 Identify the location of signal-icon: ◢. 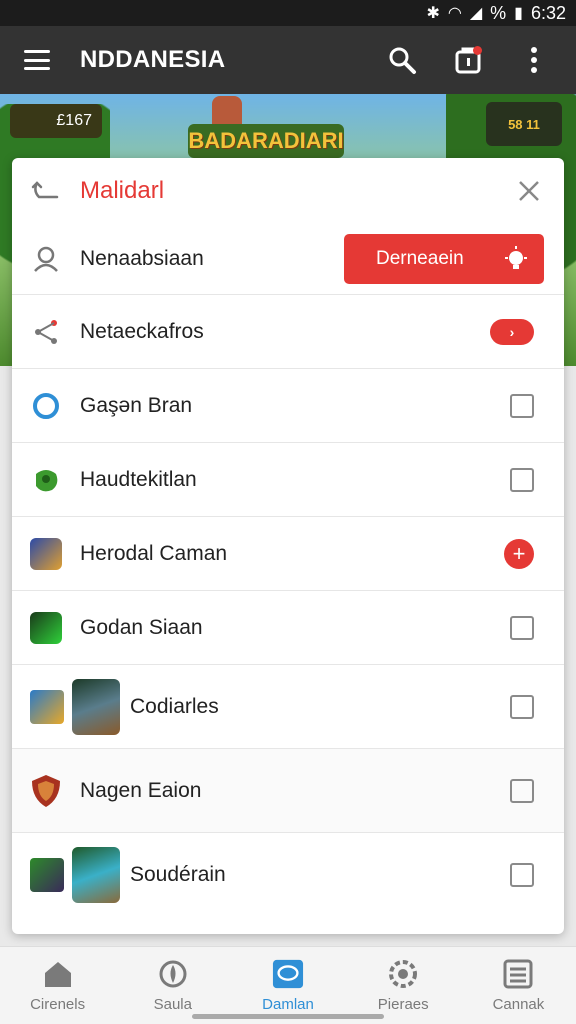
(476, 13).